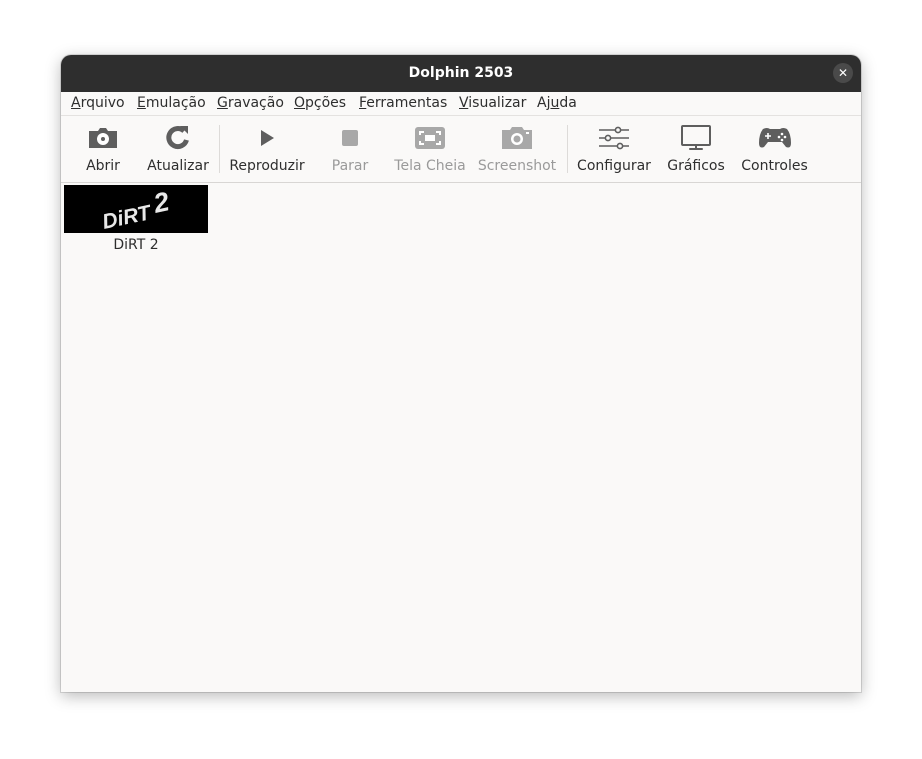 The height and width of the screenshot is (759, 922). I want to click on close-icon: ✕, so click(843, 73).